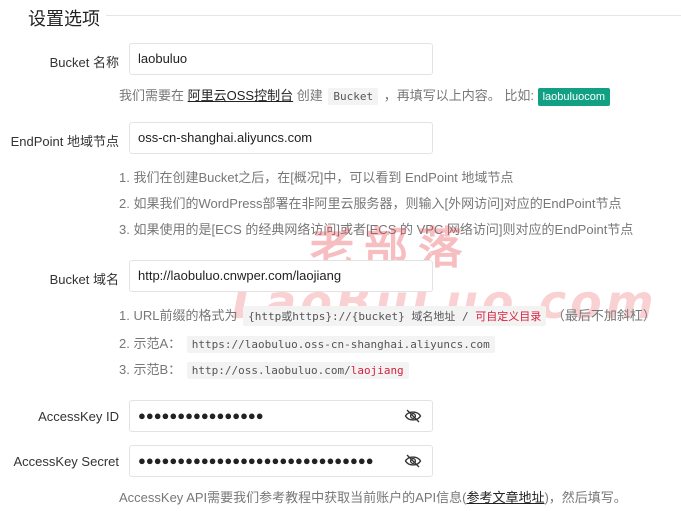  Describe the element at coordinates (271, 370) in the screenshot. I see `example-b-part: http://oss.laobuluo.com/` at that location.